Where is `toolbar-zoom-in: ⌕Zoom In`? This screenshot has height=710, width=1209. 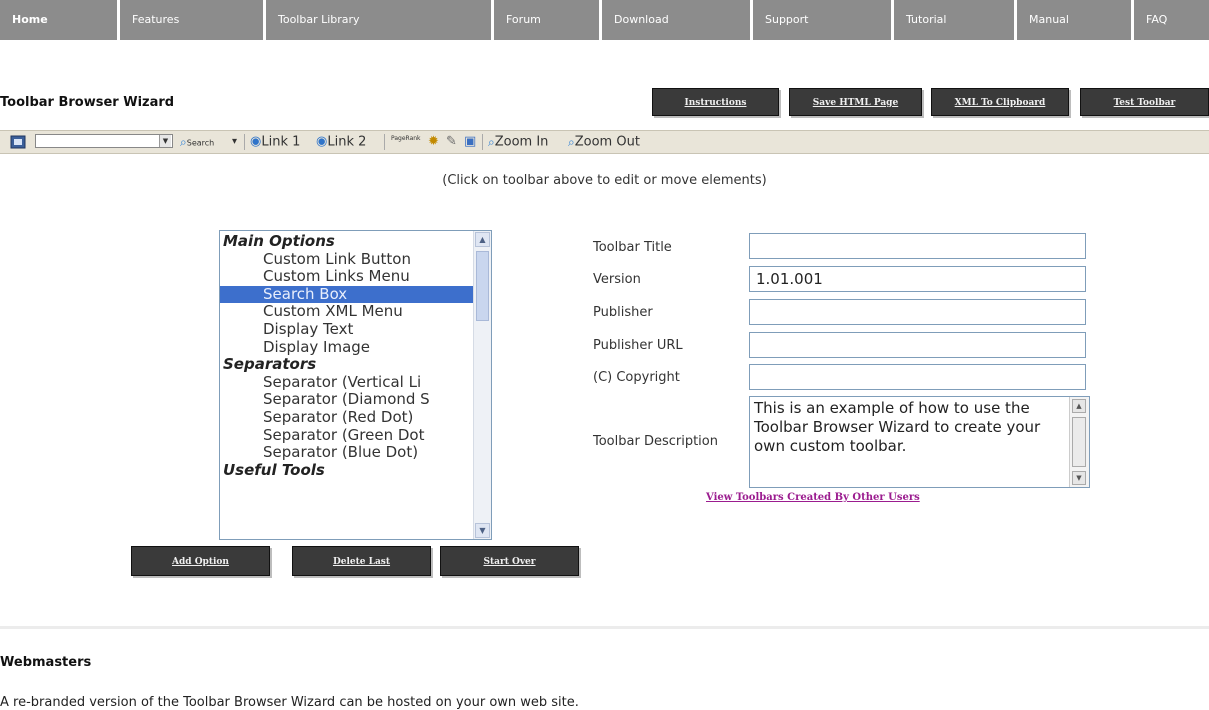 toolbar-zoom-in: ⌕Zoom In is located at coordinates (518, 142).